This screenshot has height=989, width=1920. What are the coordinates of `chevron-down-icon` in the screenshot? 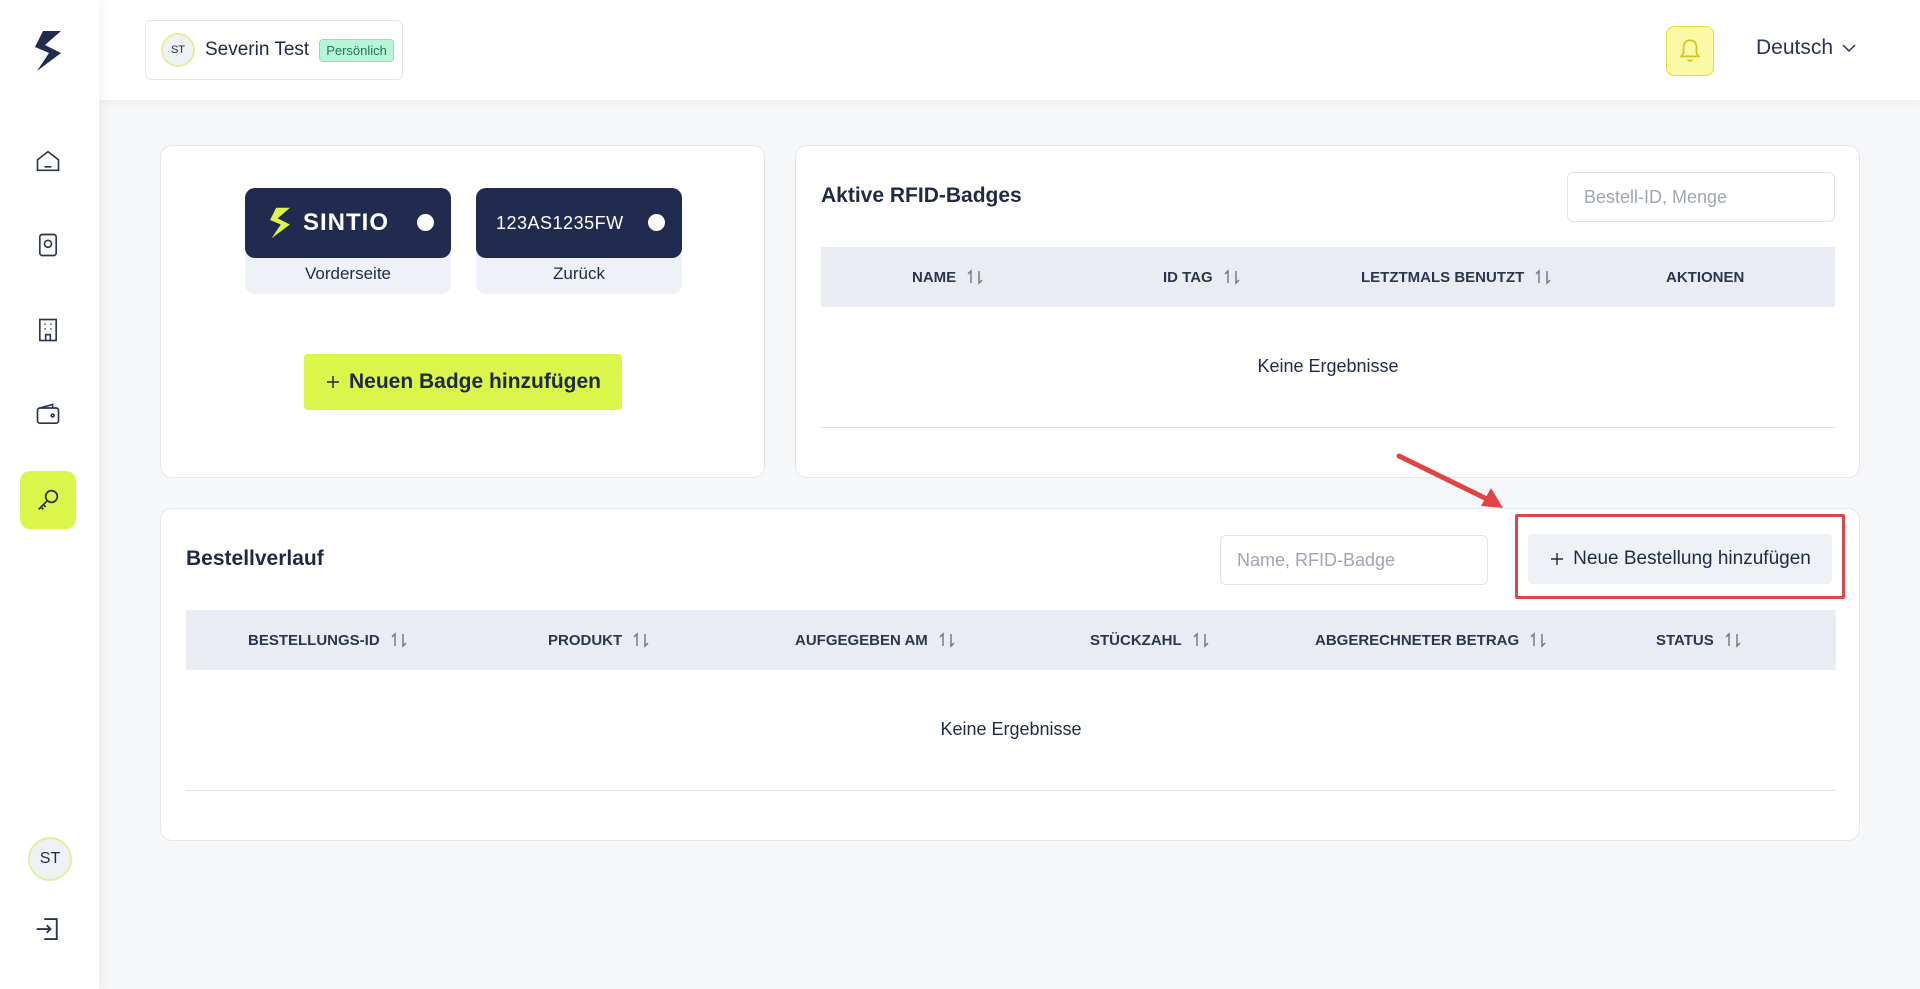 It's located at (1849, 48).